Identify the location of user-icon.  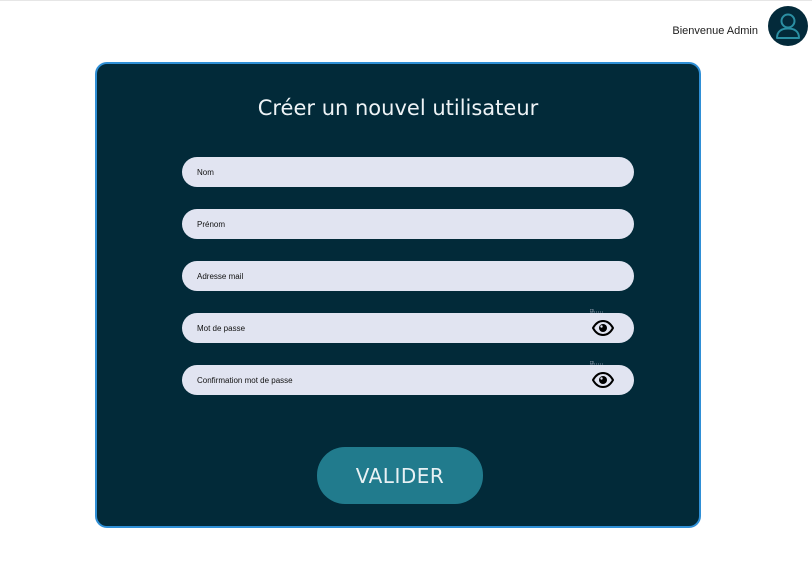
(788, 26).